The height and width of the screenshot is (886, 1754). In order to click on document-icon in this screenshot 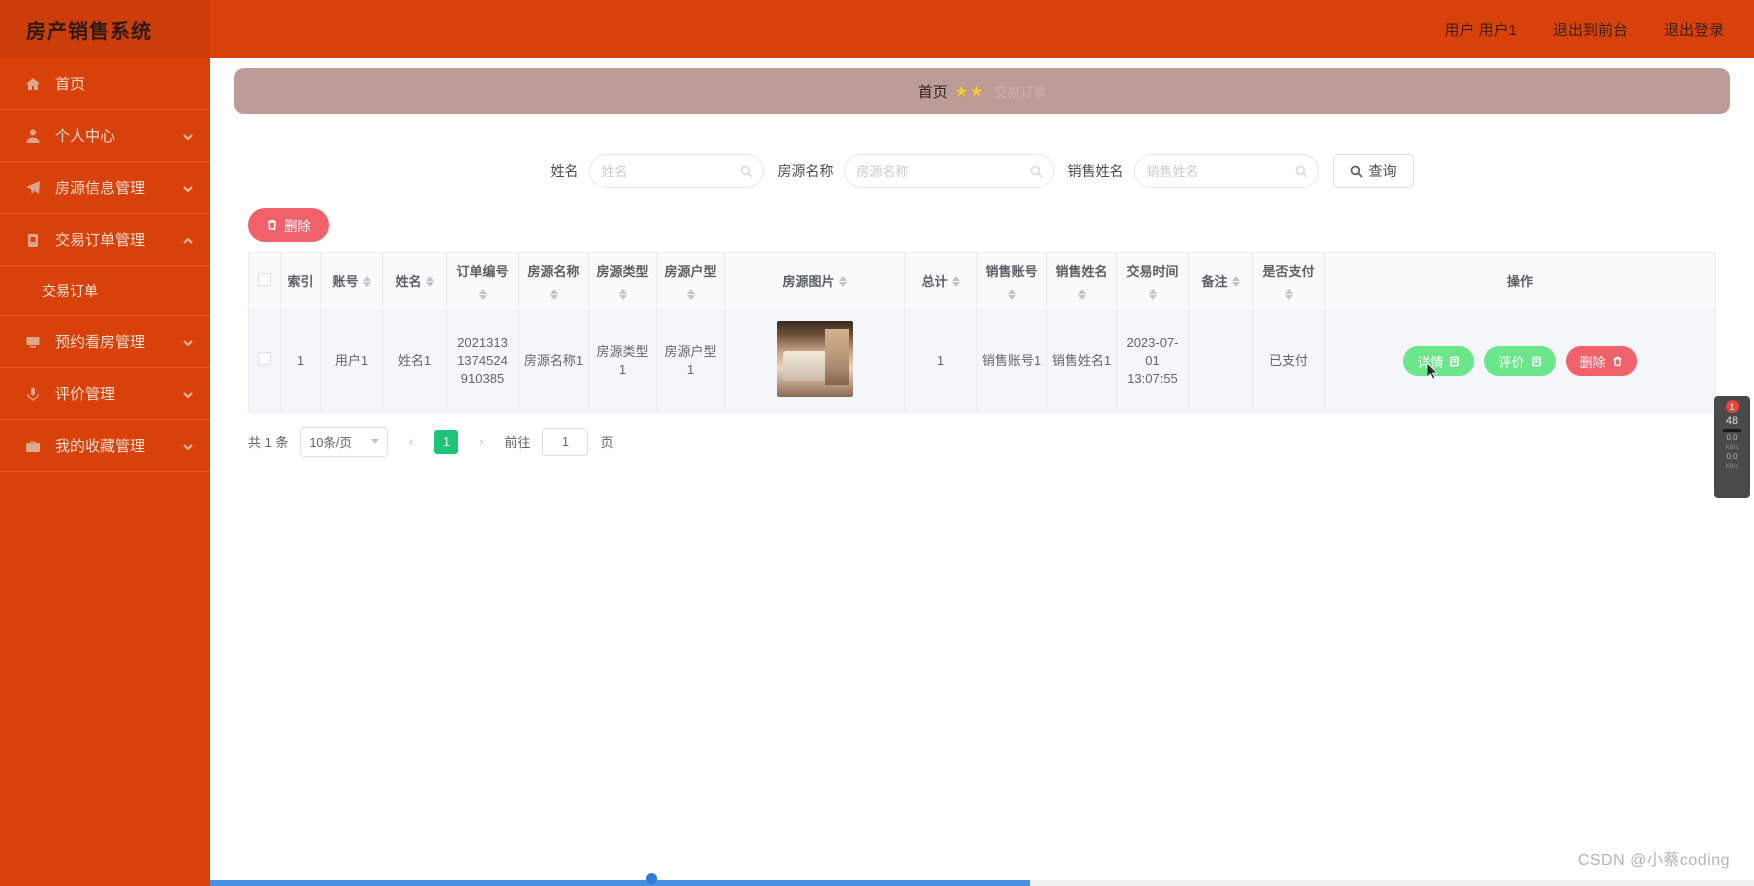, I will do `click(1536, 361)`.